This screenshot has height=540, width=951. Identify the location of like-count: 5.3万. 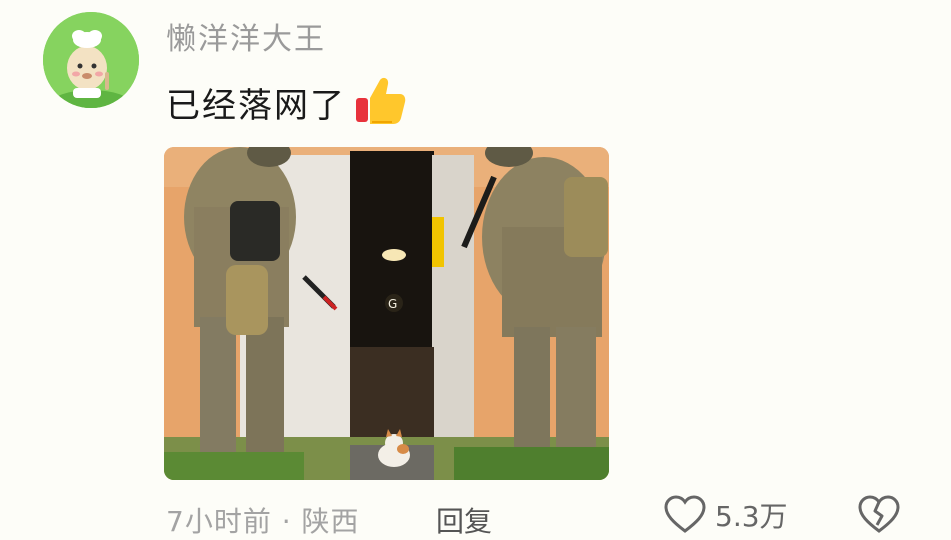
(751, 516).